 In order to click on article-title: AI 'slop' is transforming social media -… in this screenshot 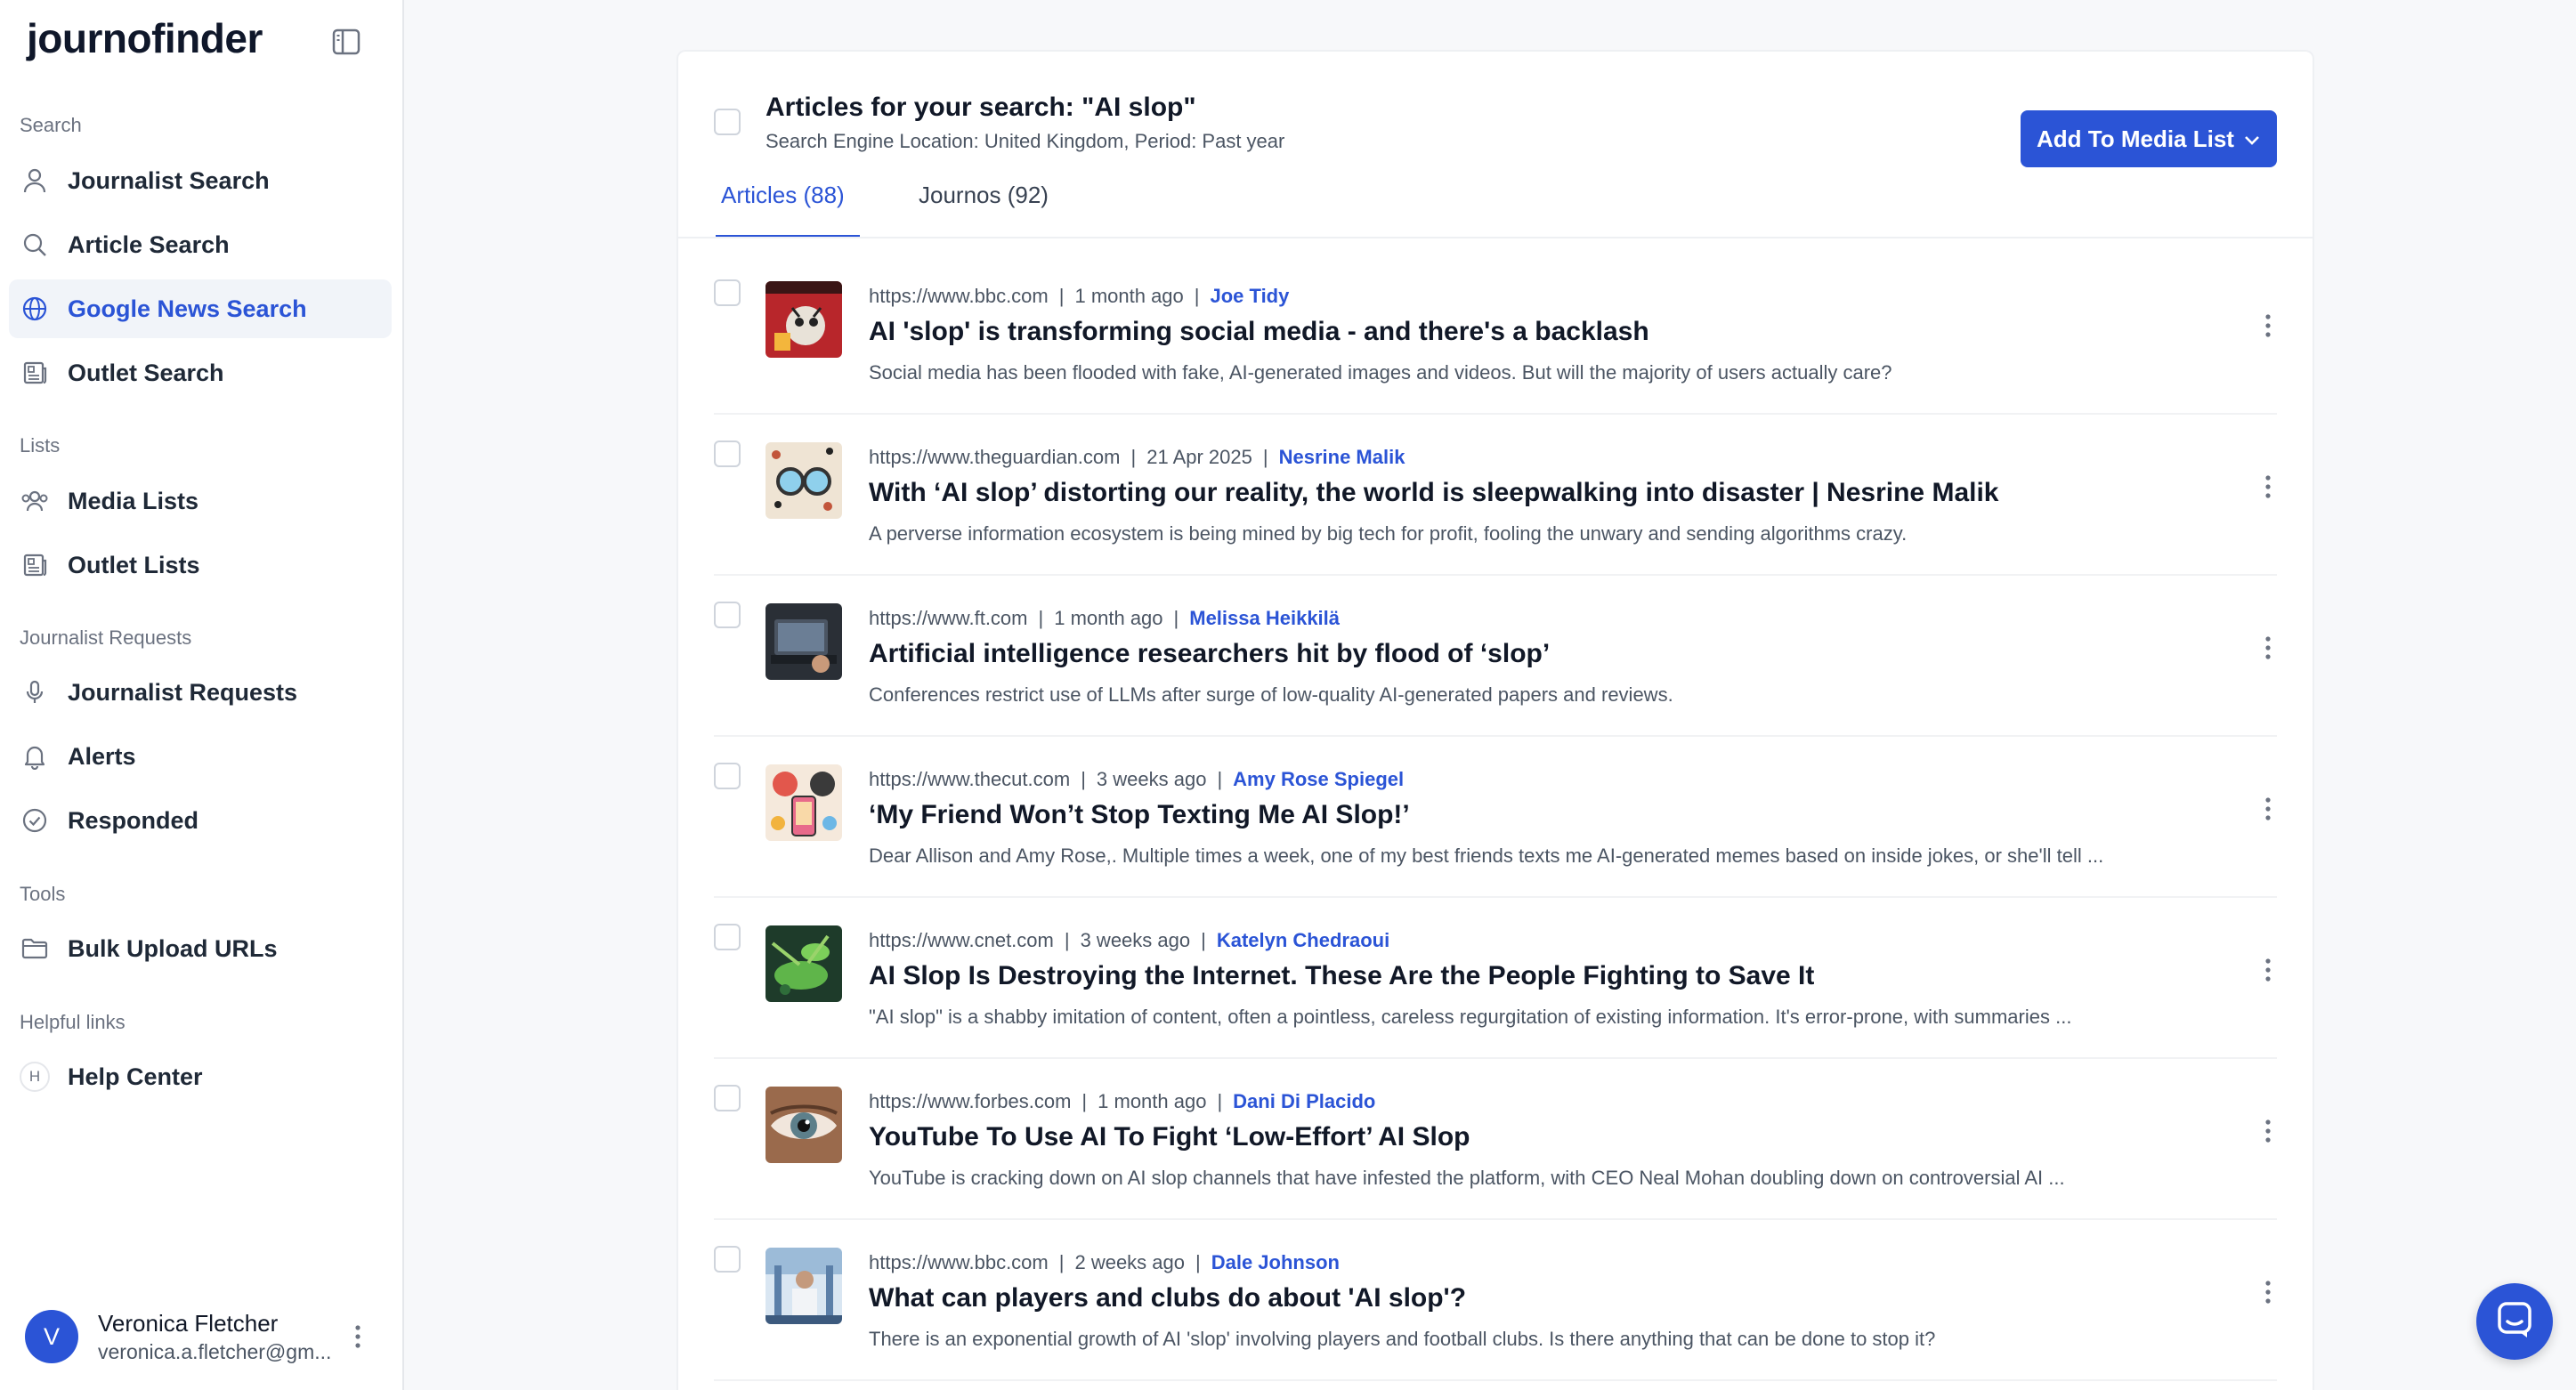, I will do `click(1259, 332)`.